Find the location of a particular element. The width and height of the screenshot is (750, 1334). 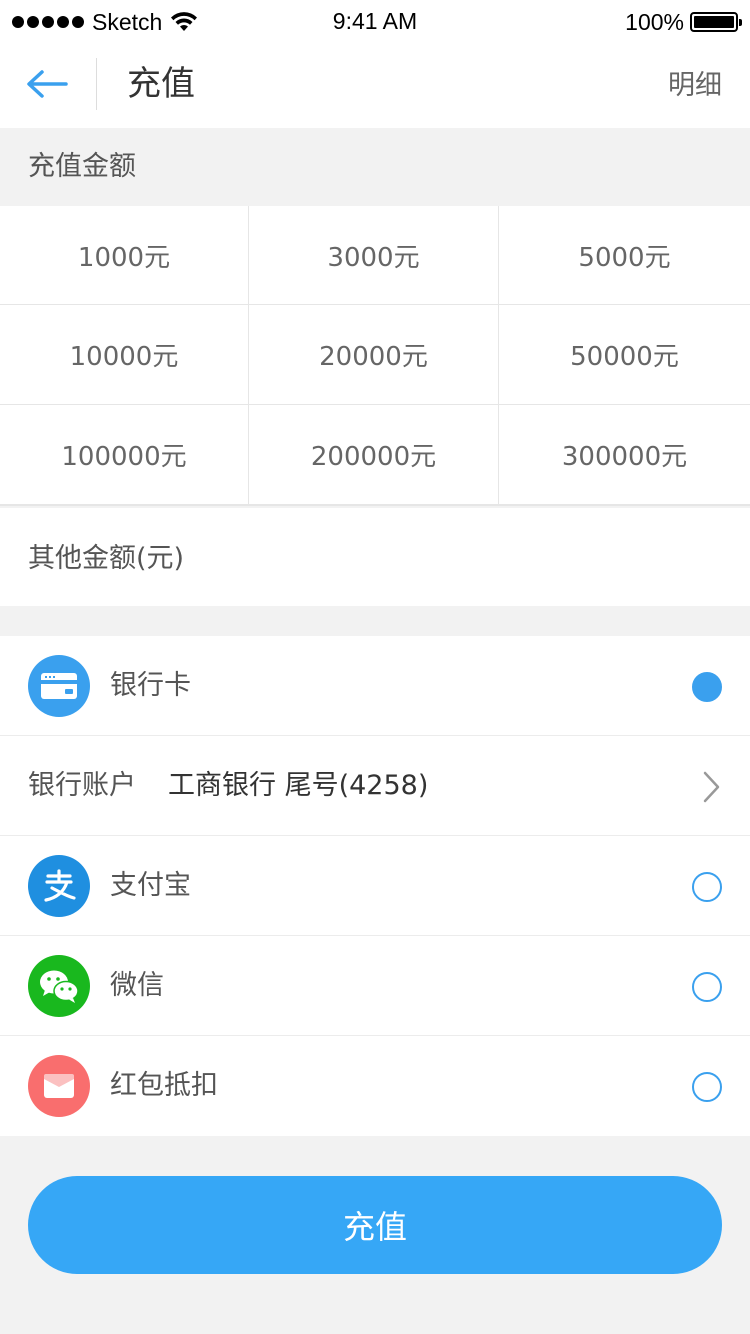

amount-option: 20000元 is located at coordinates (373, 354).